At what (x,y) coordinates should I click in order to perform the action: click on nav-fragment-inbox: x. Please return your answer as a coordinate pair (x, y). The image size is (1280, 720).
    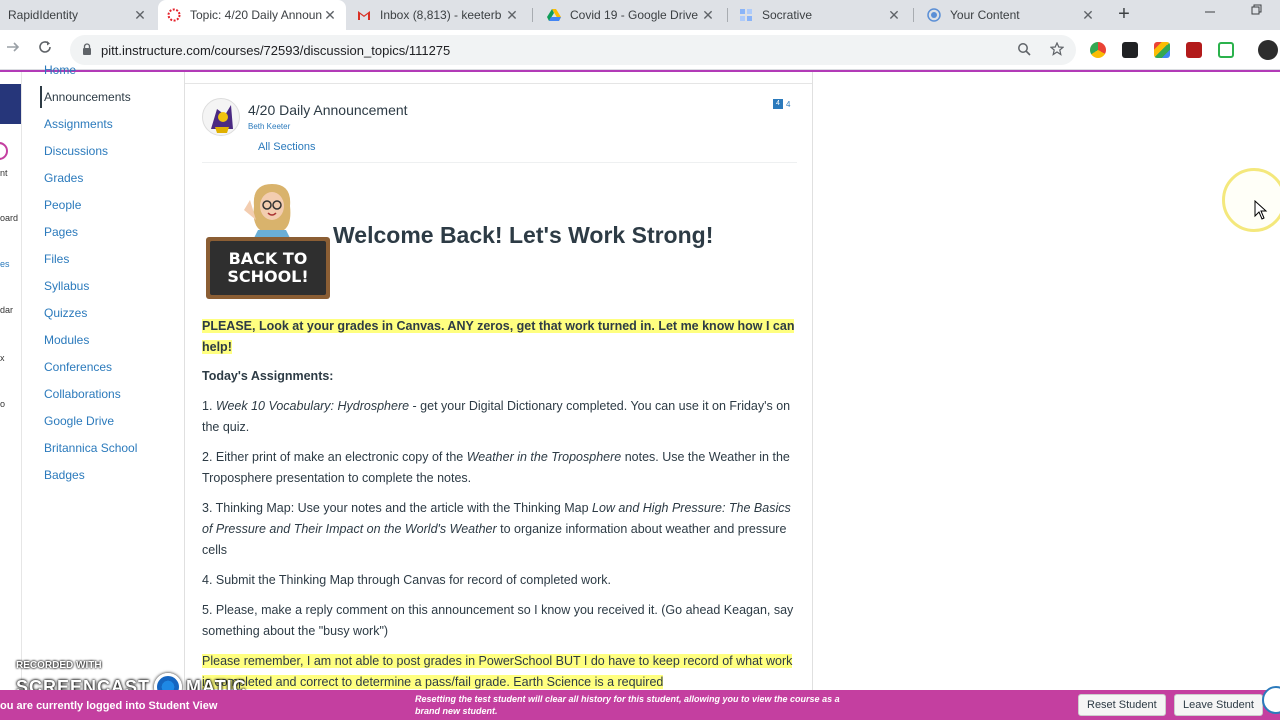
    Looking at the image, I should click on (2, 358).